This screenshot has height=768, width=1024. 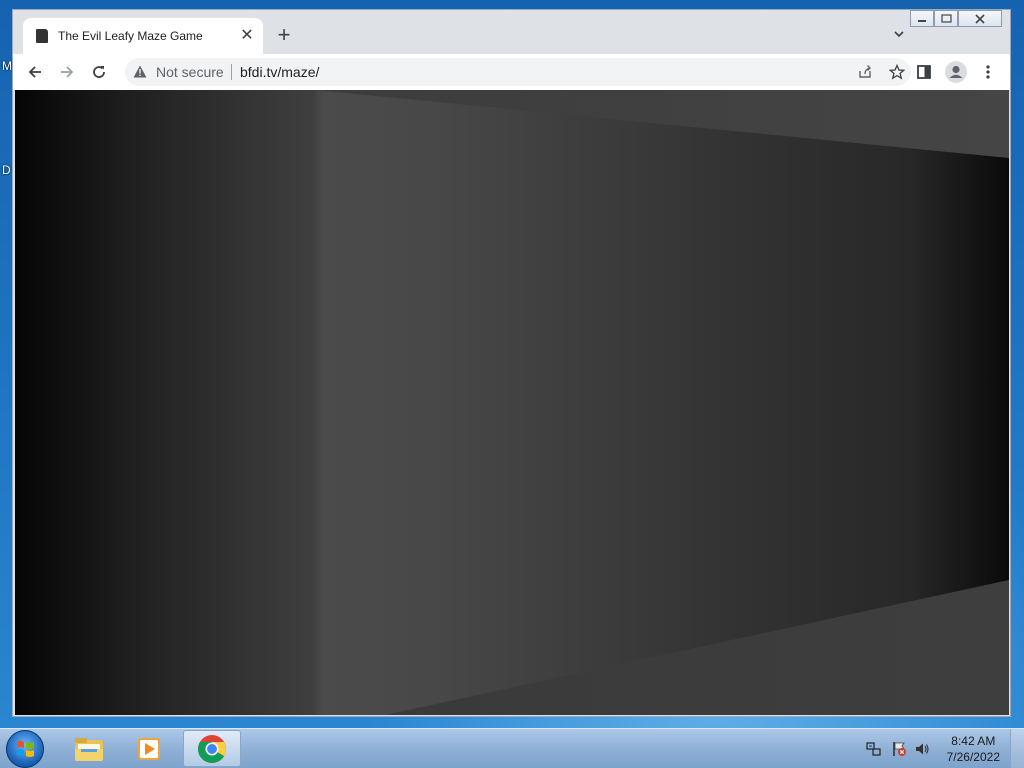 What do you see at coordinates (42, 36) in the screenshot?
I see `page-favicon-icon` at bounding box center [42, 36].